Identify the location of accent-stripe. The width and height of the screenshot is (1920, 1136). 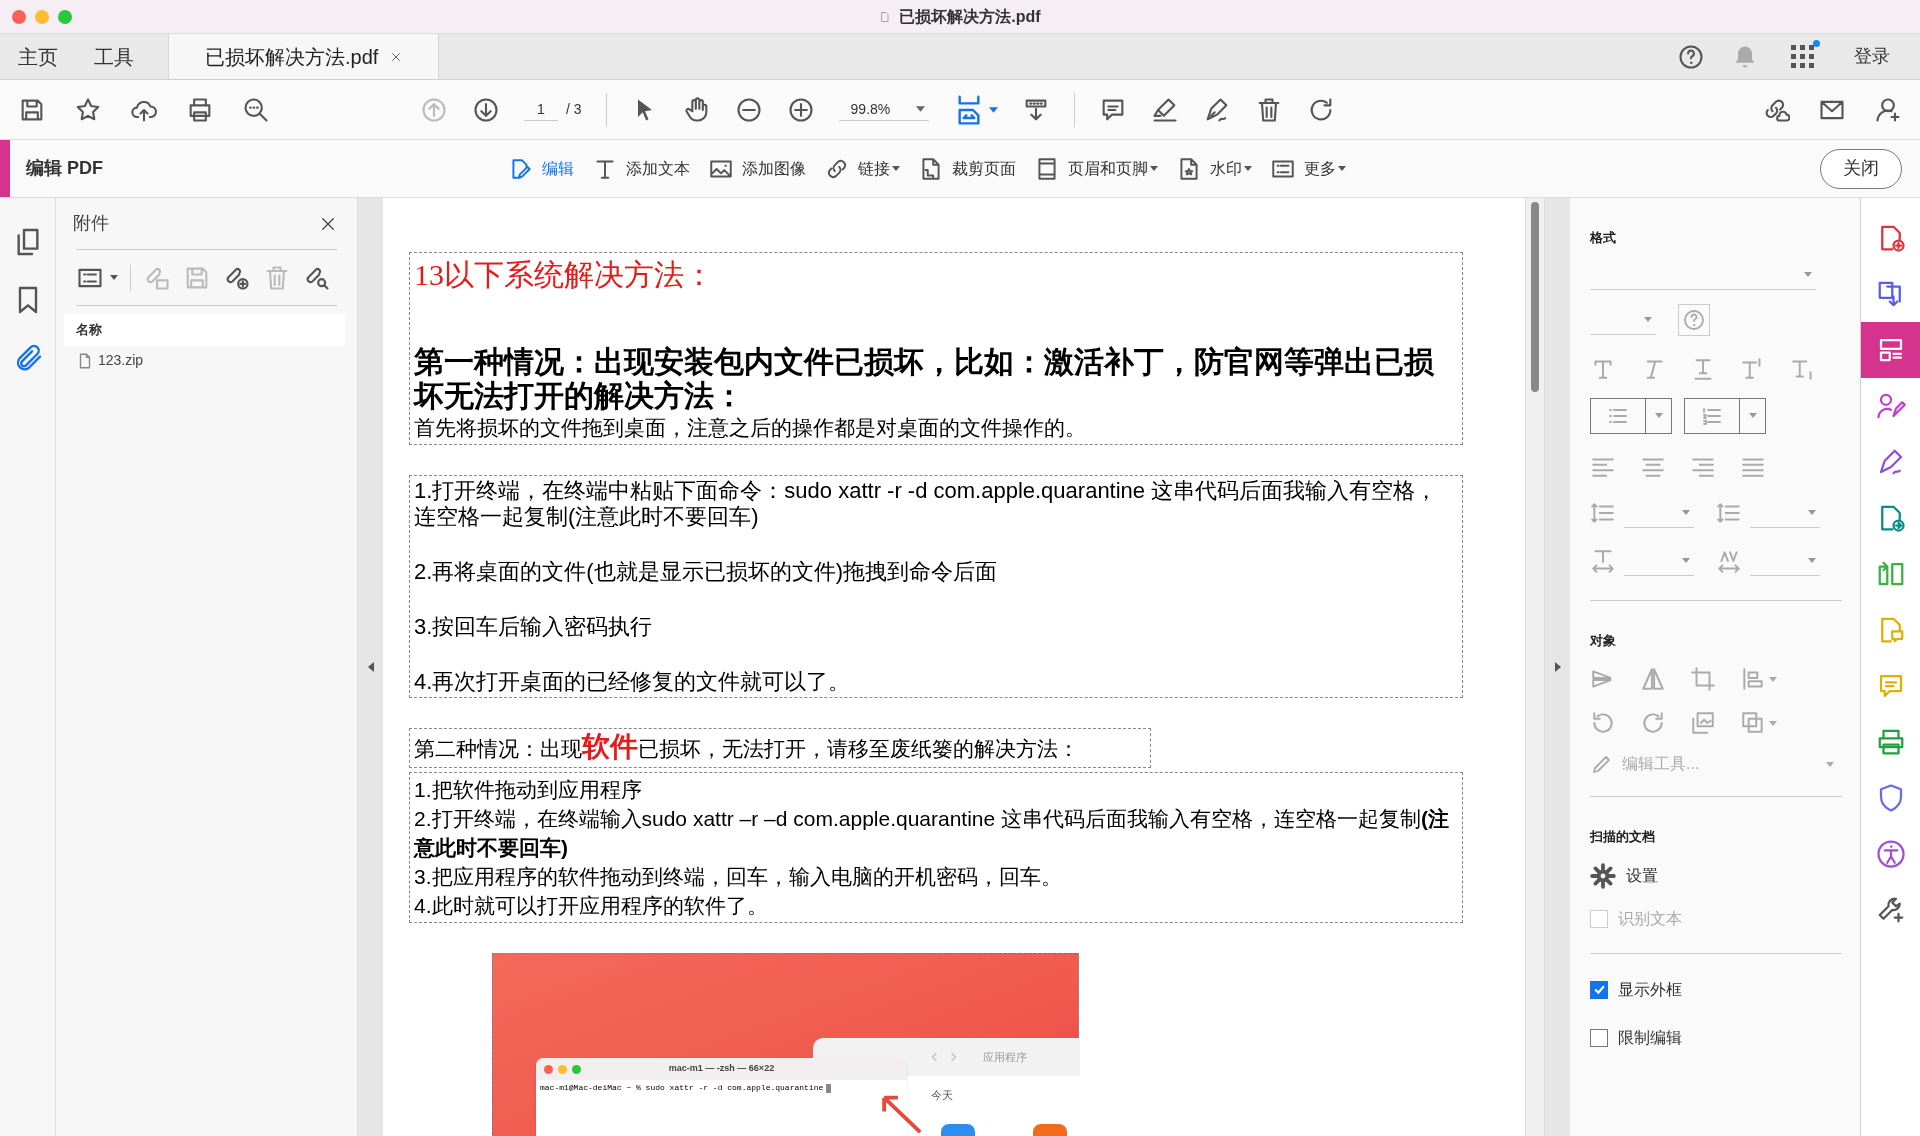
(5, 168).